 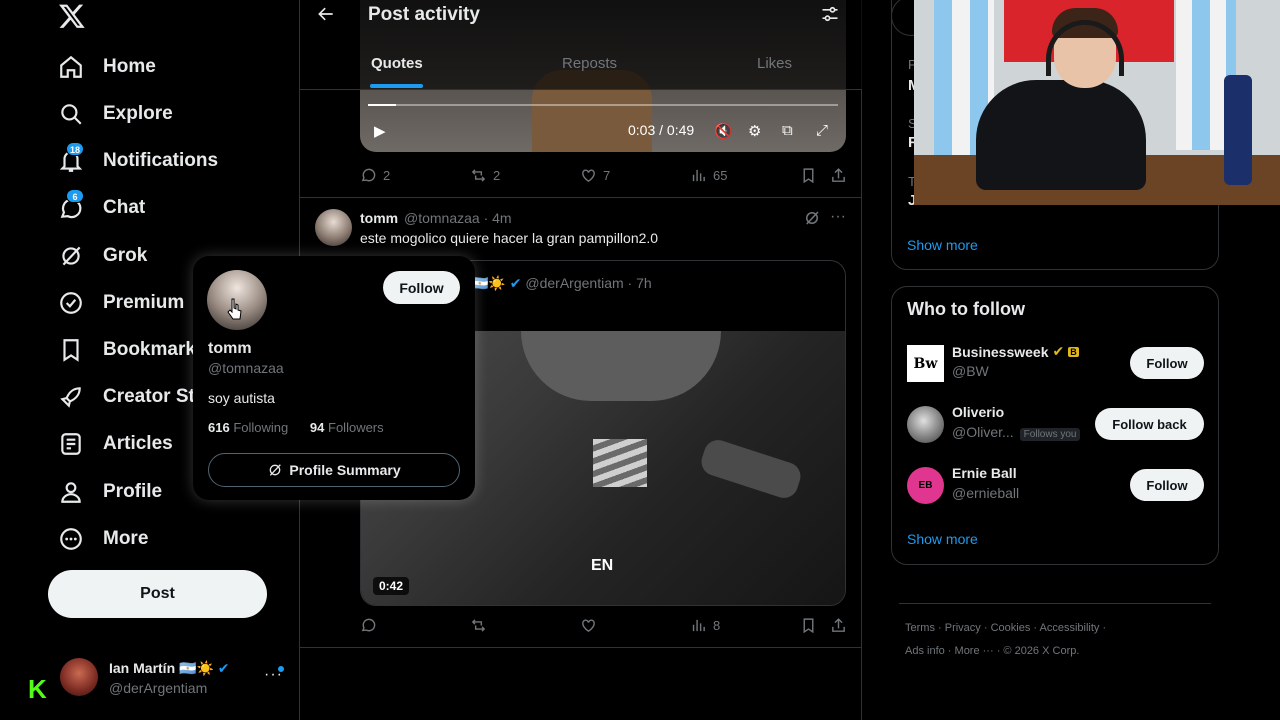 What do you see at coordinates (620, 463) in the screenshot?
I see `video-collar-insignia` at bounding box center [620, 463].